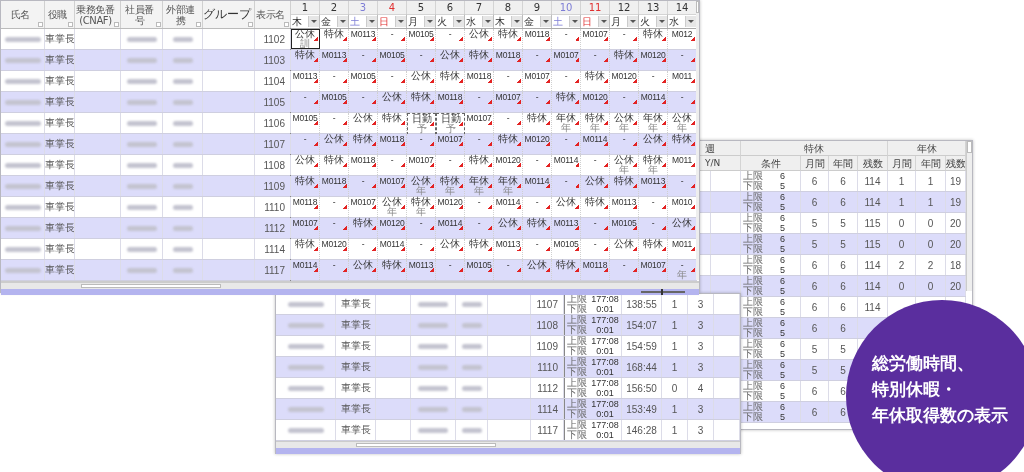 The width and height of the screenshot is (1024, 472). Describe the element at coordinates (529, 21) in the screenshot. I see `weekday-label: 金` at that location.